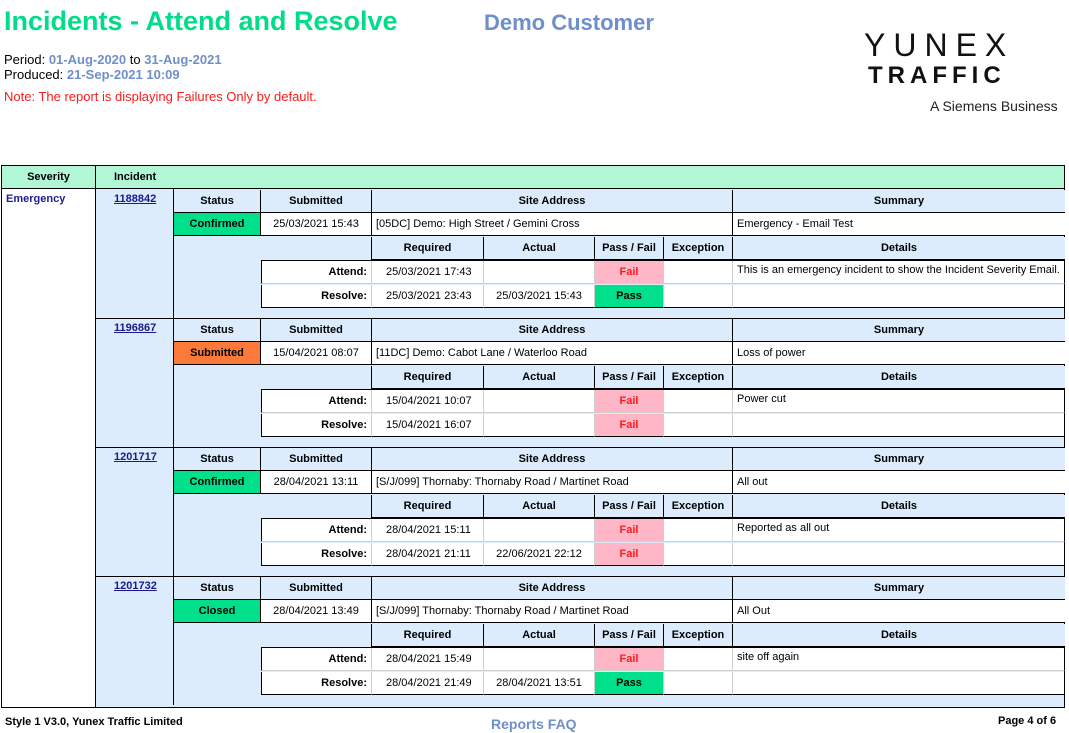 The image size is (1069, 733). I want to click on site-address: [05DC] Demo: High Street / Gemini Cross, so click(552, 224).